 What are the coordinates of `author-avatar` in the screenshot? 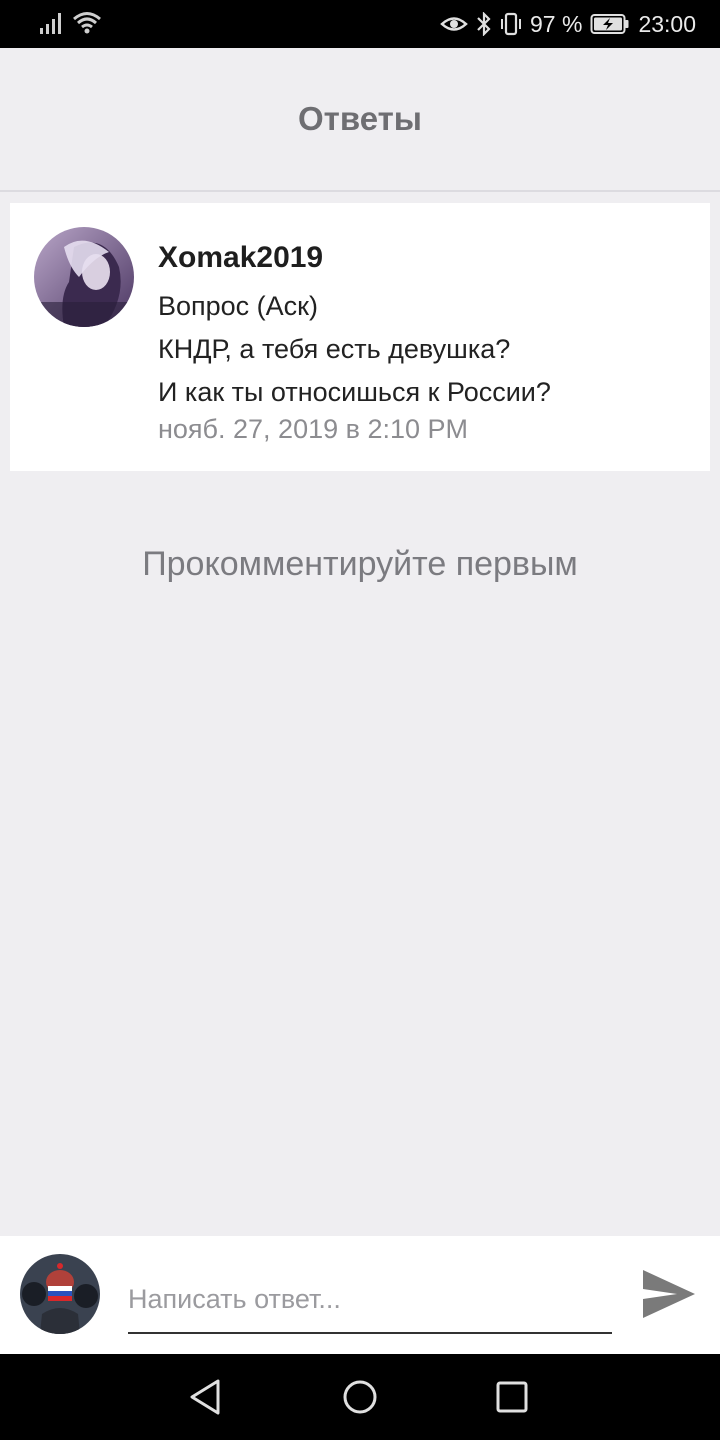 It's located at (84, 277).